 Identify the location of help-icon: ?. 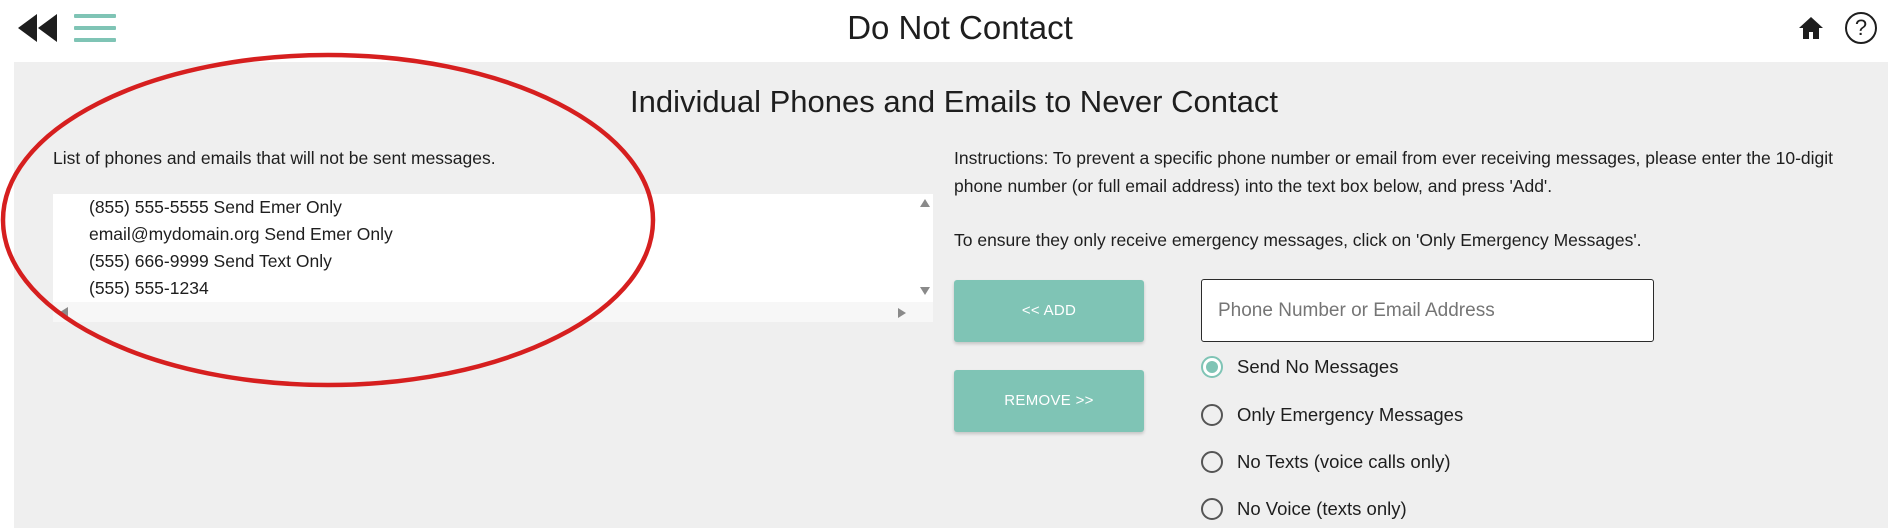
(1861, 28).